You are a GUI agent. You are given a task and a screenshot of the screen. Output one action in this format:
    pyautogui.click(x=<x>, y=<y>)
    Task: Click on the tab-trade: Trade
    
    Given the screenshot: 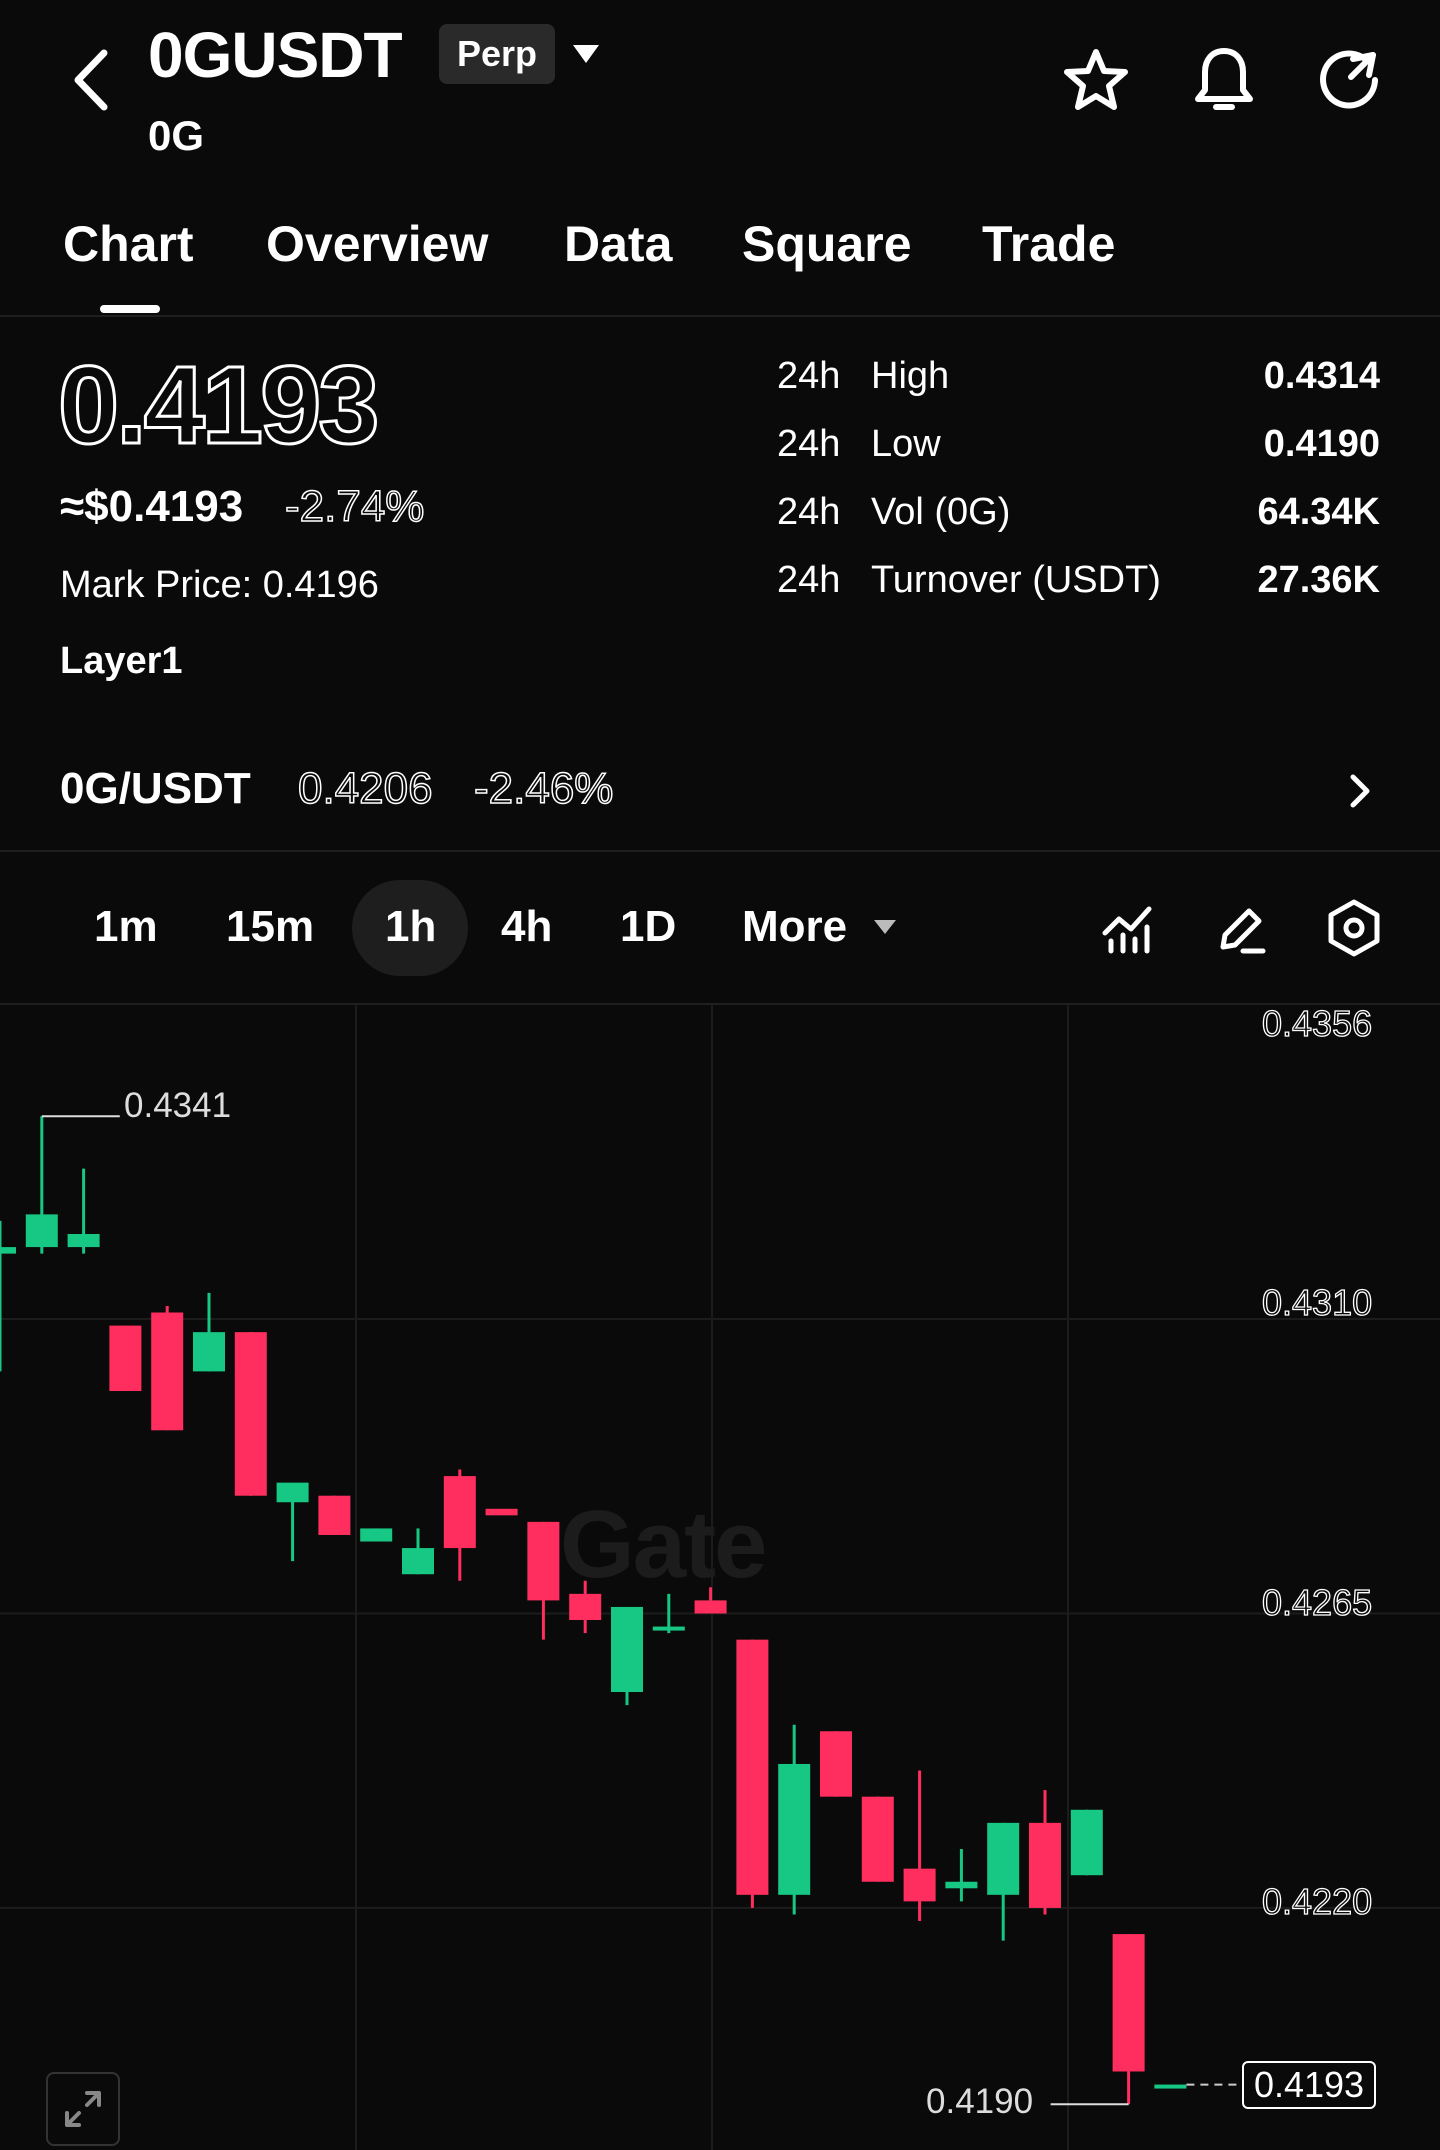 What is the action you would take?
    pyautogui.click(x=1048, y=244)
    